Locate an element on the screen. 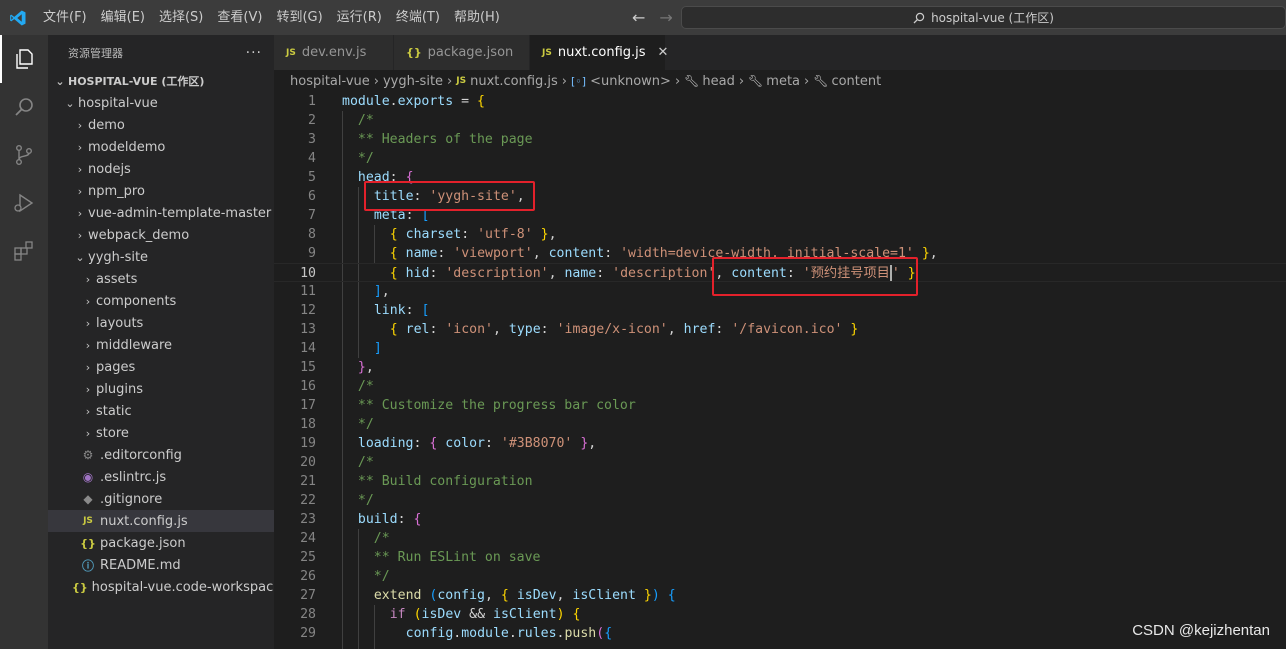 Image resolution: width=1286 pixels, height=649 pixels. folder-modeldemo: › modeldemo is located at coordinates (161, 147).